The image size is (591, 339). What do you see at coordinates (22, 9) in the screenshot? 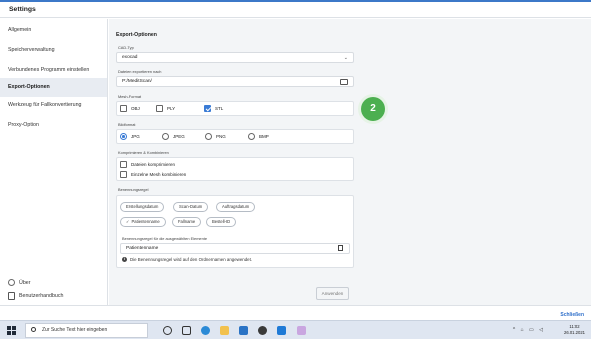
I see `window-title: Settings` at bounding box center [22, 9].